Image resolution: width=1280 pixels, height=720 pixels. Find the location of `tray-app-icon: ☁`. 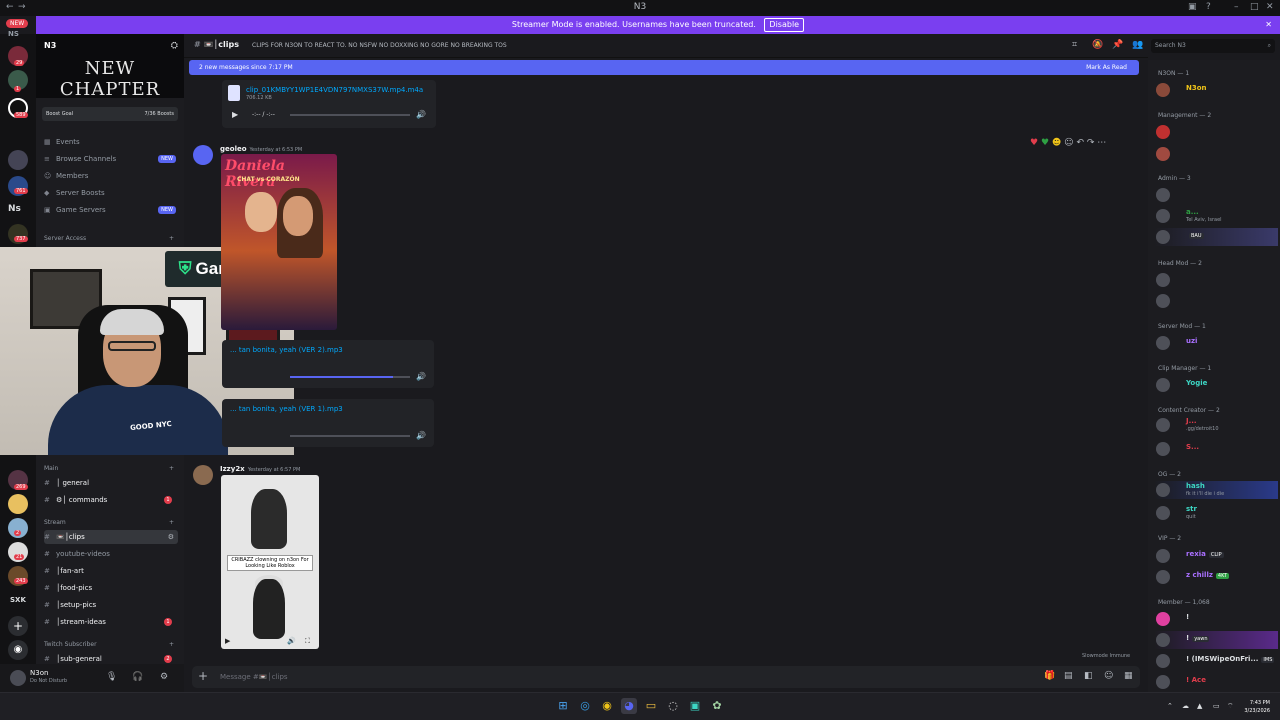

tray-app-icon: ☁ is located at coordinates (1185, 706).